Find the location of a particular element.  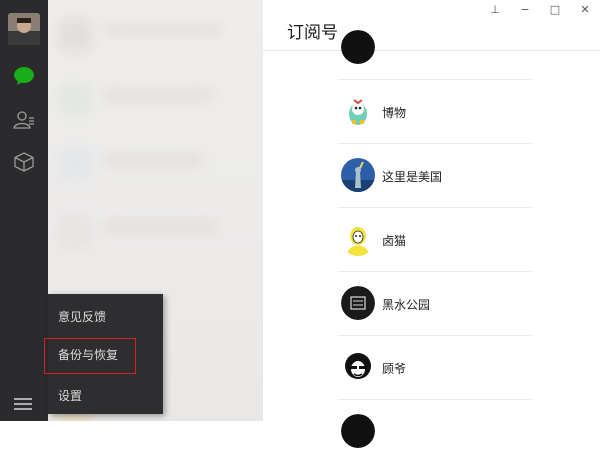

highlight-box is located at coordinates (90, 356).